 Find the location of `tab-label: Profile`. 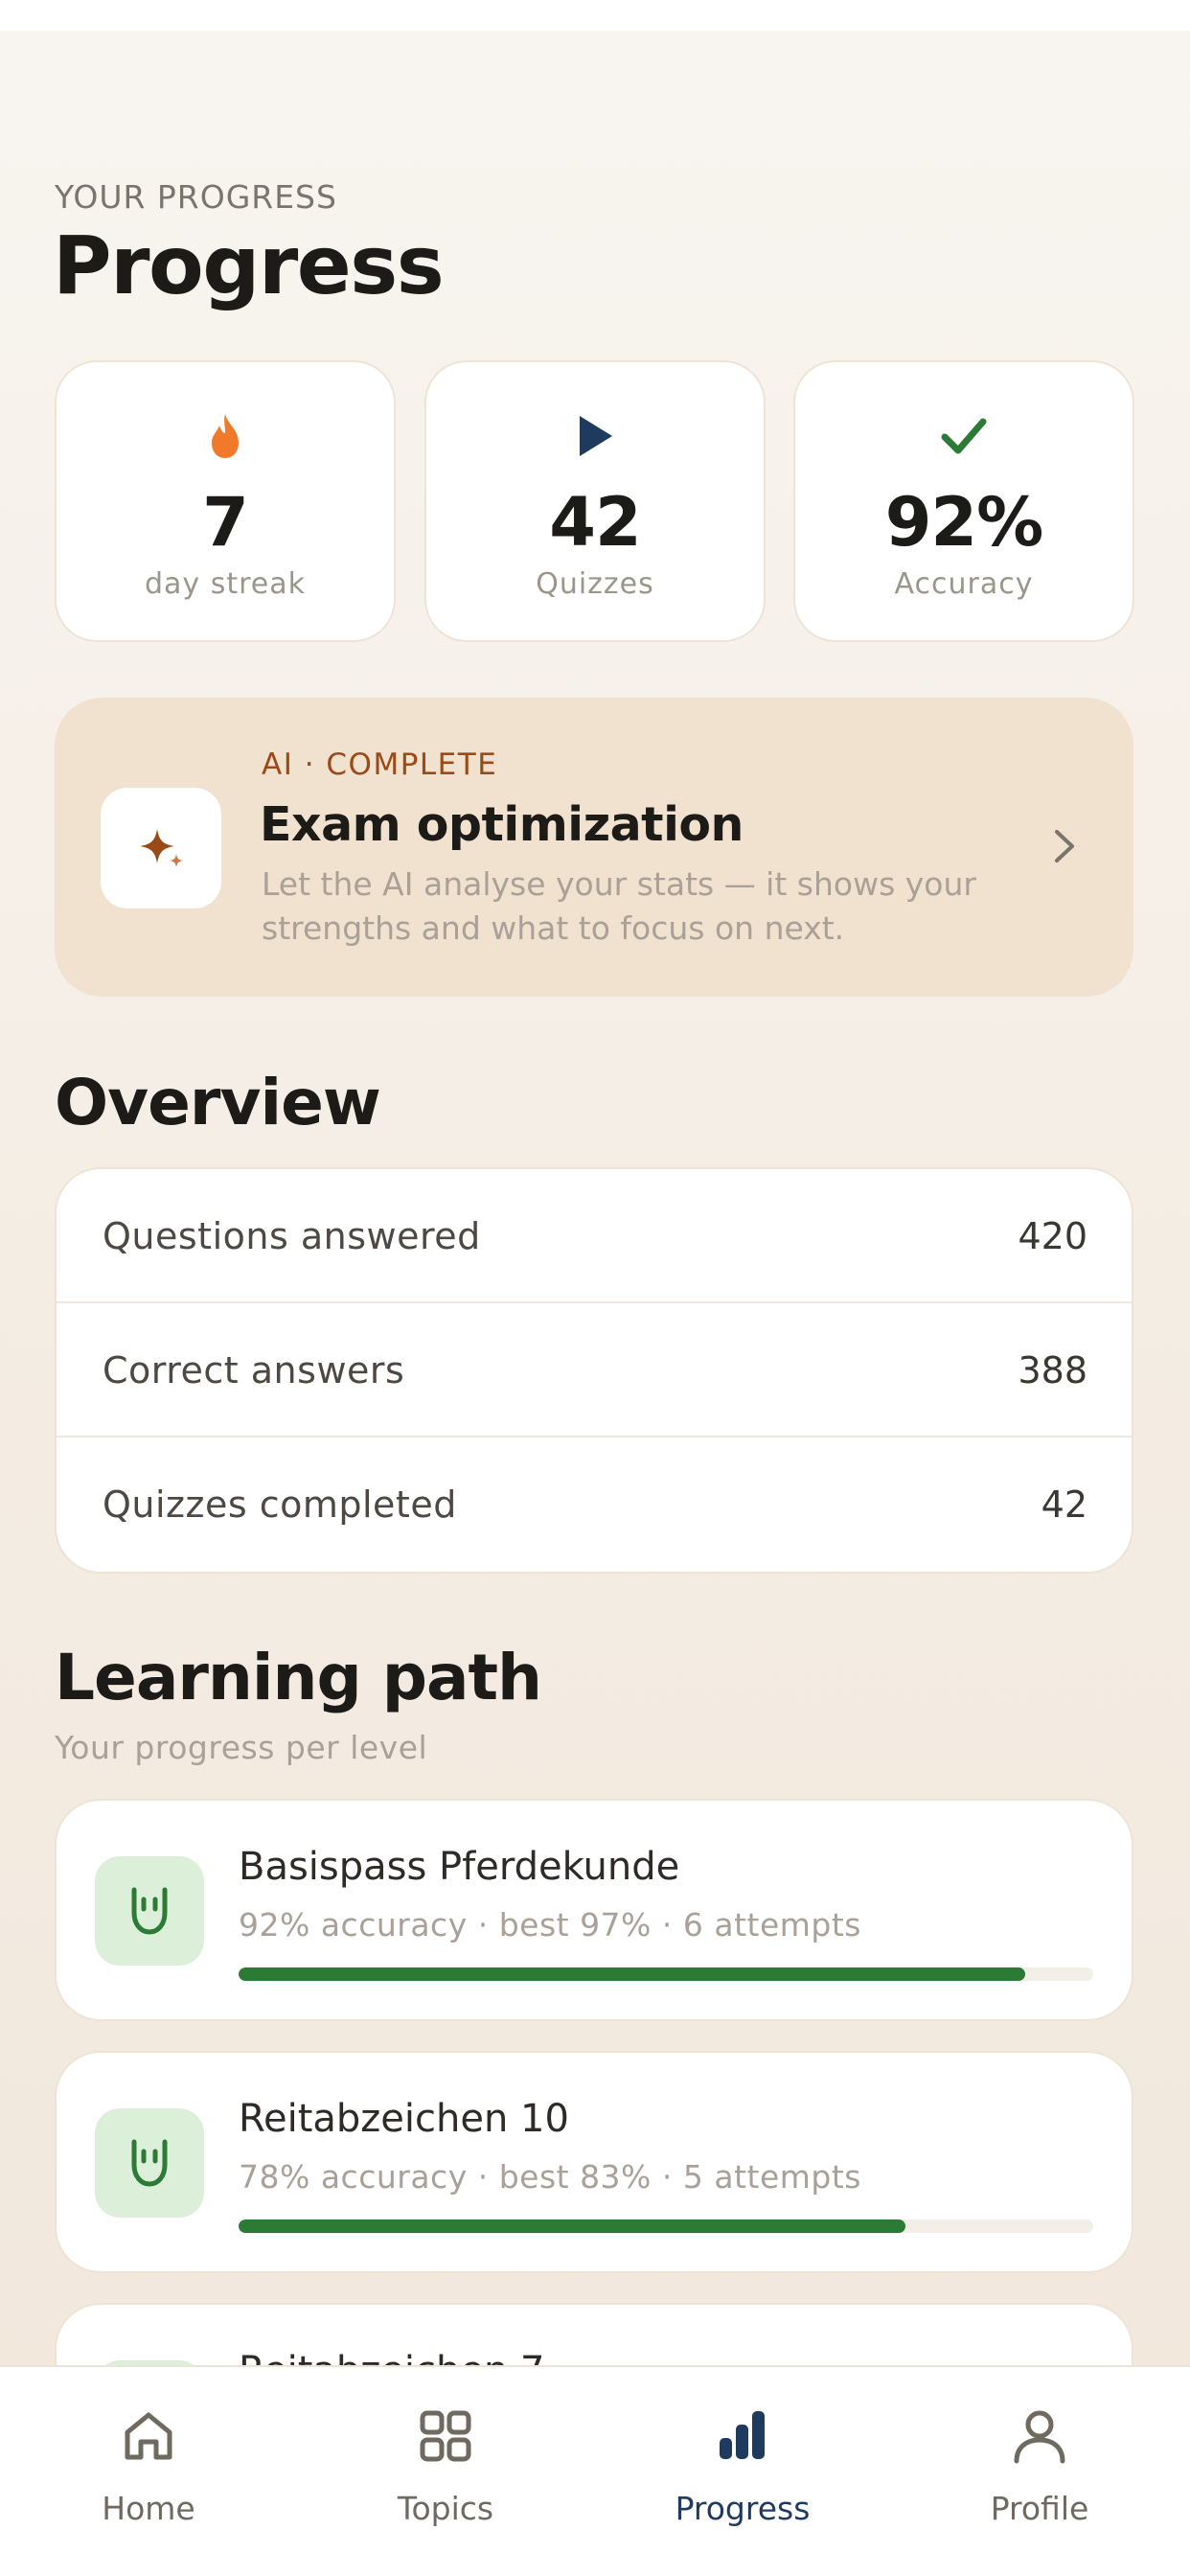

tab-label: Profile is located at coordinates (1039, 2509).